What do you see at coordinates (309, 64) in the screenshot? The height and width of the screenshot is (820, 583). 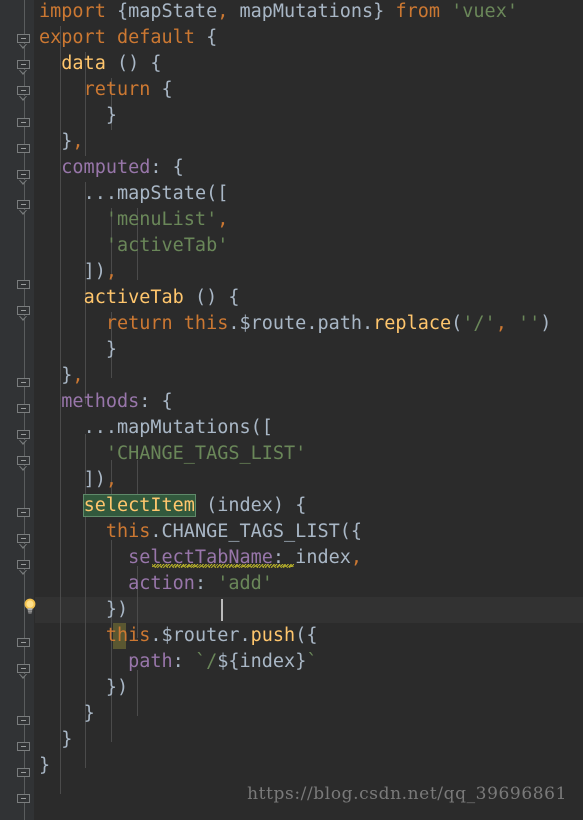 I see `code-line: data () {` at bounding box center [309, 64].